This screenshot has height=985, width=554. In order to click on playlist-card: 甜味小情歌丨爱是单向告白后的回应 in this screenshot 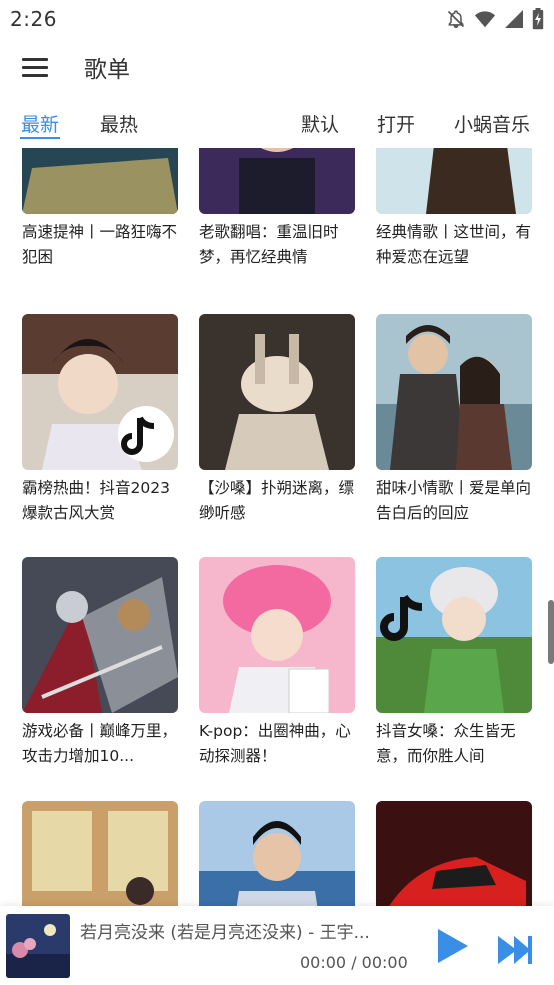, I will do `click(454, 420)`.